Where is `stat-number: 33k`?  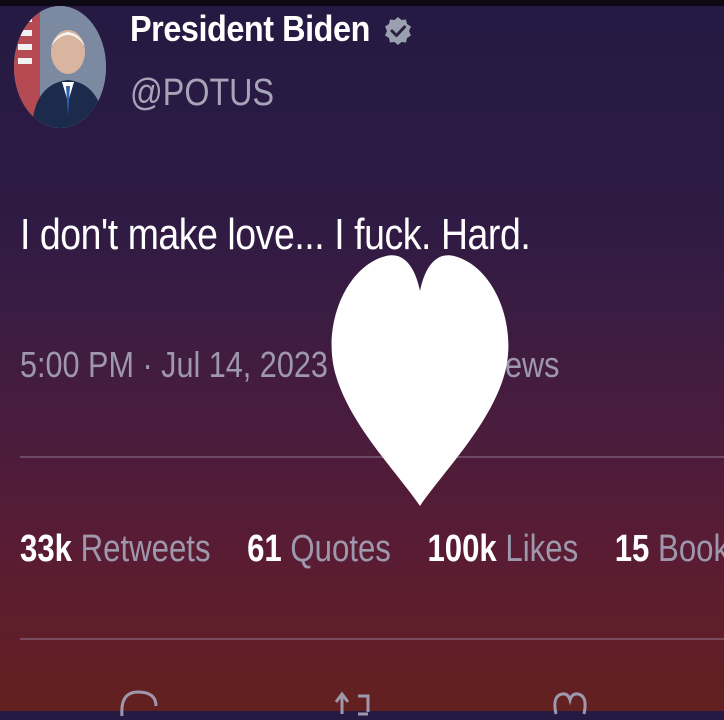 stat-number: 33k is located at coordinates (46, 549).